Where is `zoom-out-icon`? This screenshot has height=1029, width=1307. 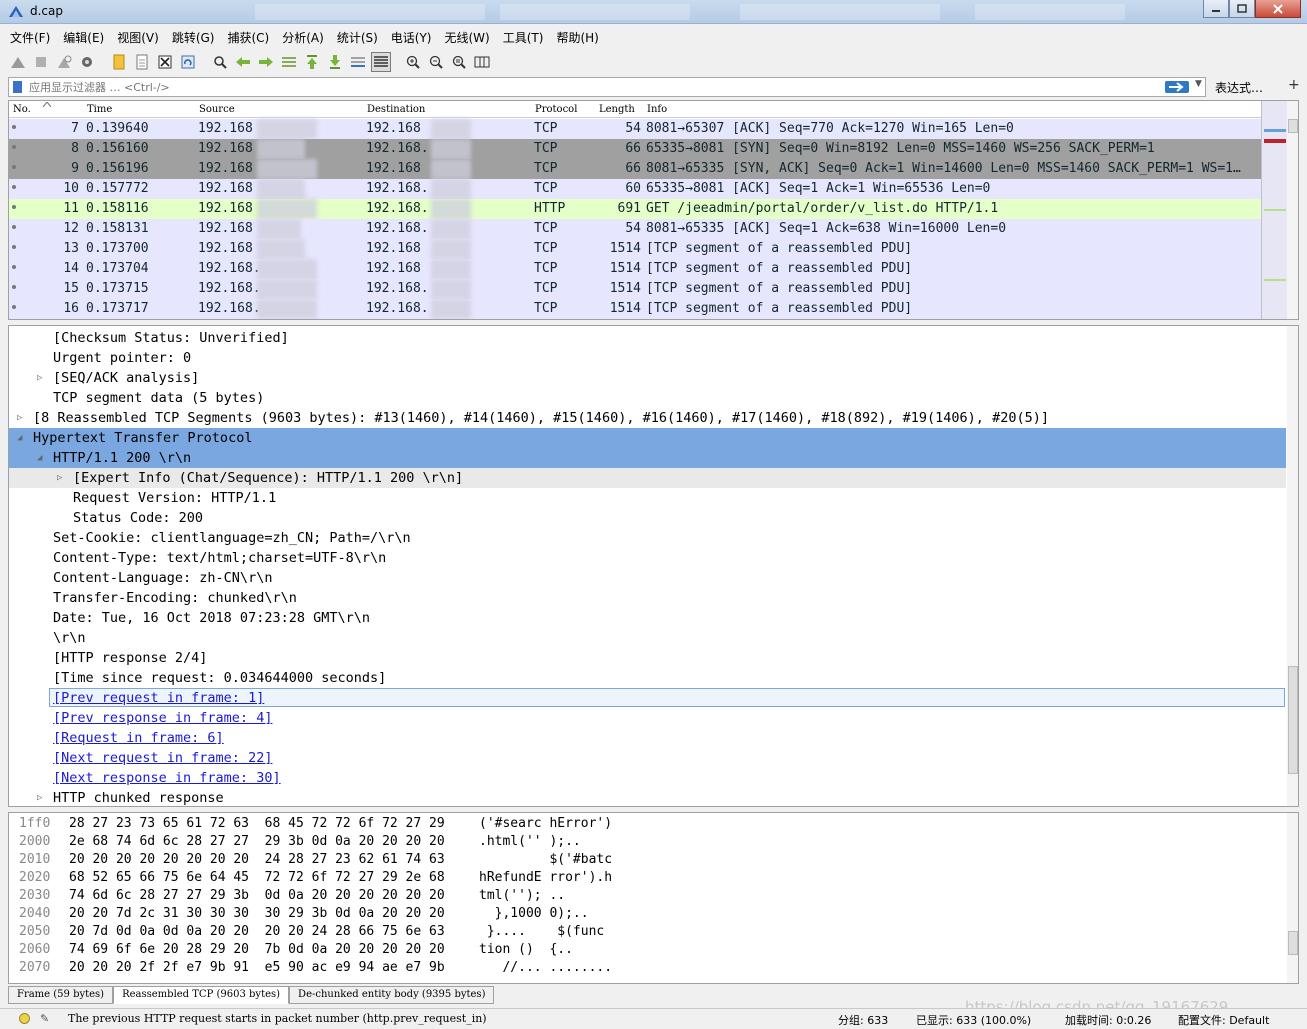 zoom-out-icon is located at coordinates (436, 62).